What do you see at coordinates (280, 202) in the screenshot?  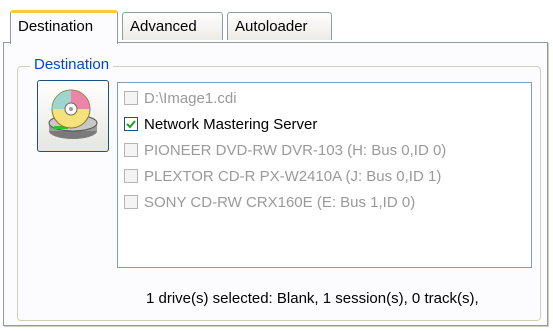 I see `destination-label: SONY CD-RW CRX160E (E: Bus 1,ID 0)` at bounding box center [280, 202].